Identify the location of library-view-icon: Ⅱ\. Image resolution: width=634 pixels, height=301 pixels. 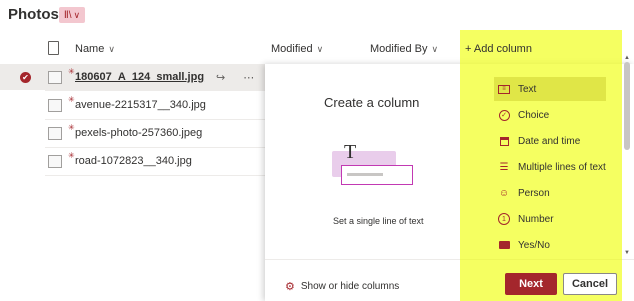
(67, 15).